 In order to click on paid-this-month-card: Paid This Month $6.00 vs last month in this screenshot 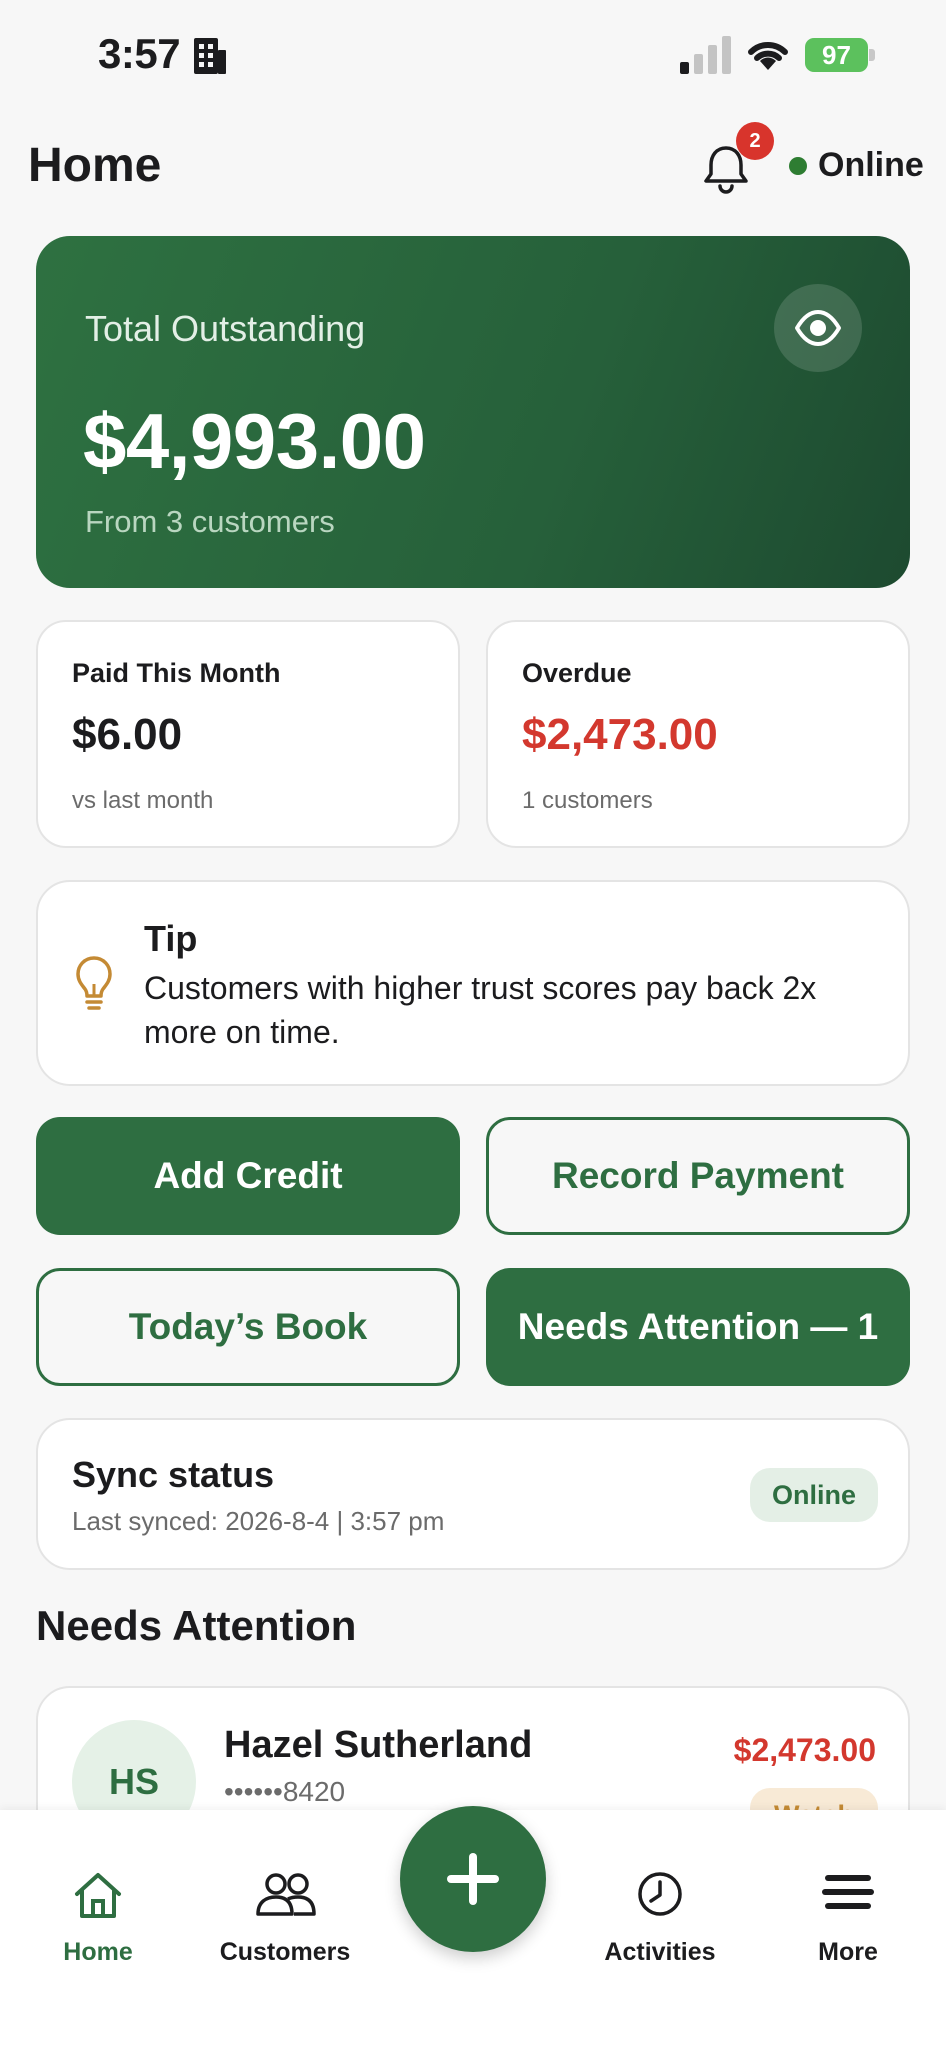, I will do `click(248, 734)`.